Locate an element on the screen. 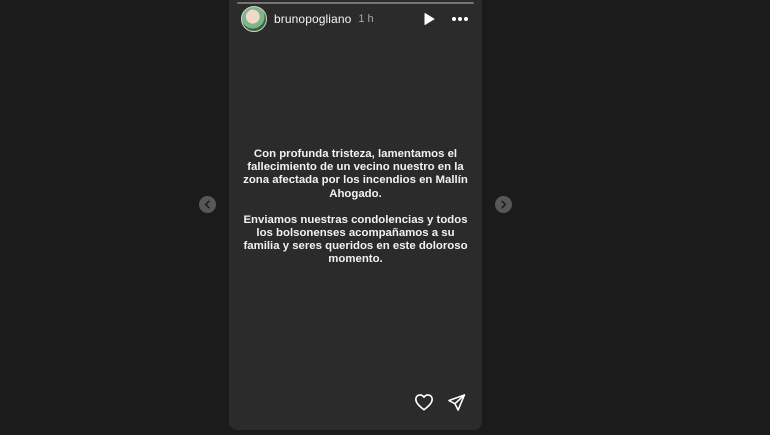  story-header: brunopogliano 1 h is located at coordinates (355, 19).